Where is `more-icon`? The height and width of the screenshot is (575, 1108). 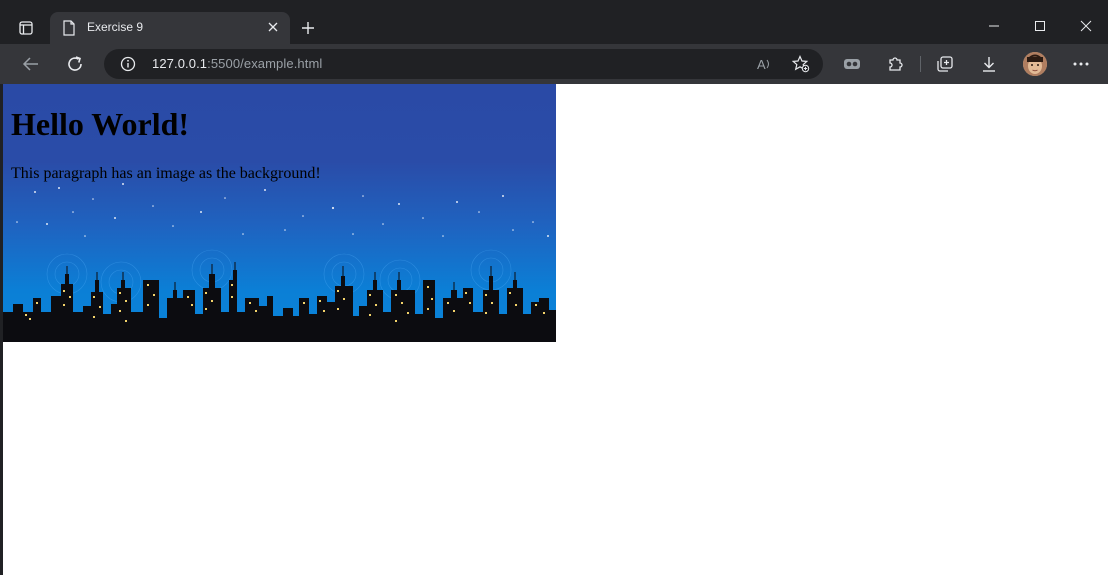 more-icon is located at coordinates (1081, 64).